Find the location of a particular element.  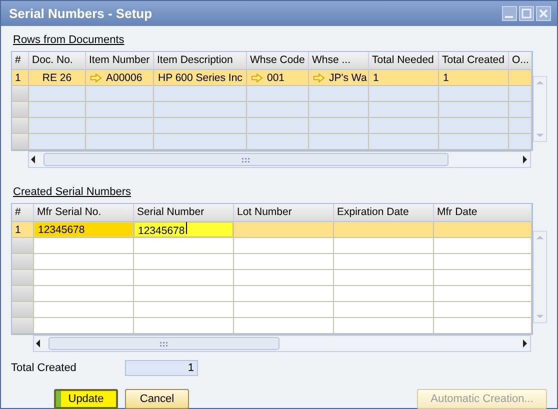

window-title: Serial Numbers - Setup is located at coordinates (80, 13).